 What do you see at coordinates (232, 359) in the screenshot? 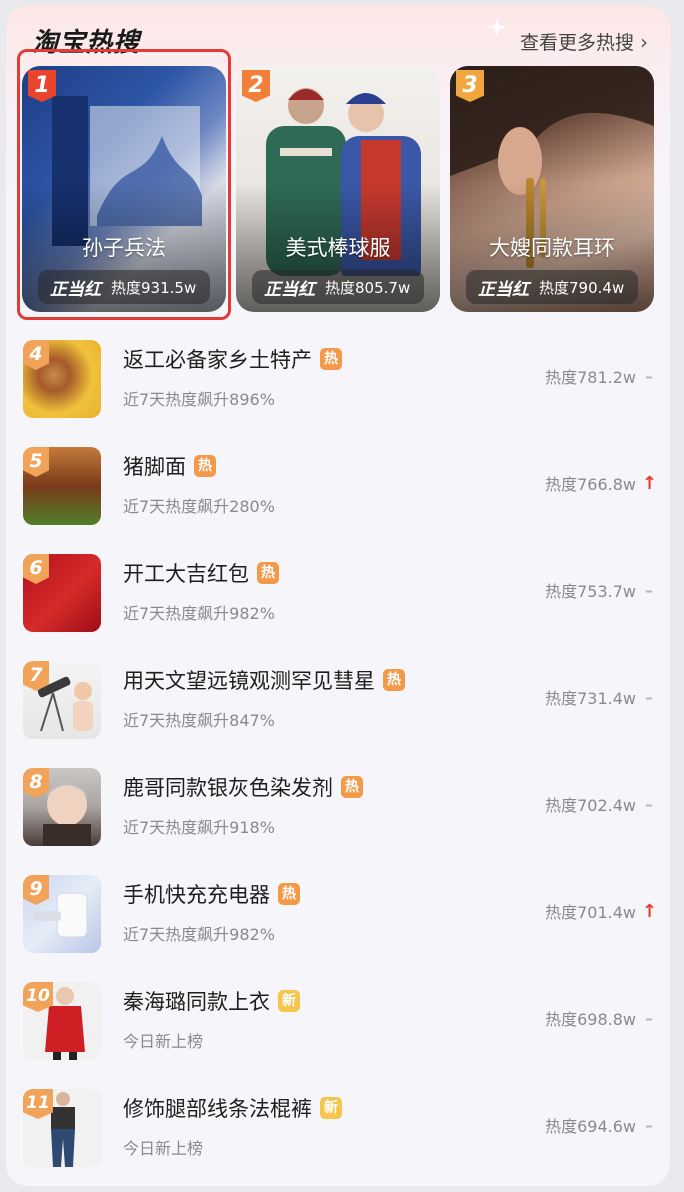
I see `item-title: 返工必备家乡土特产热` at bounding box center [232, 359].